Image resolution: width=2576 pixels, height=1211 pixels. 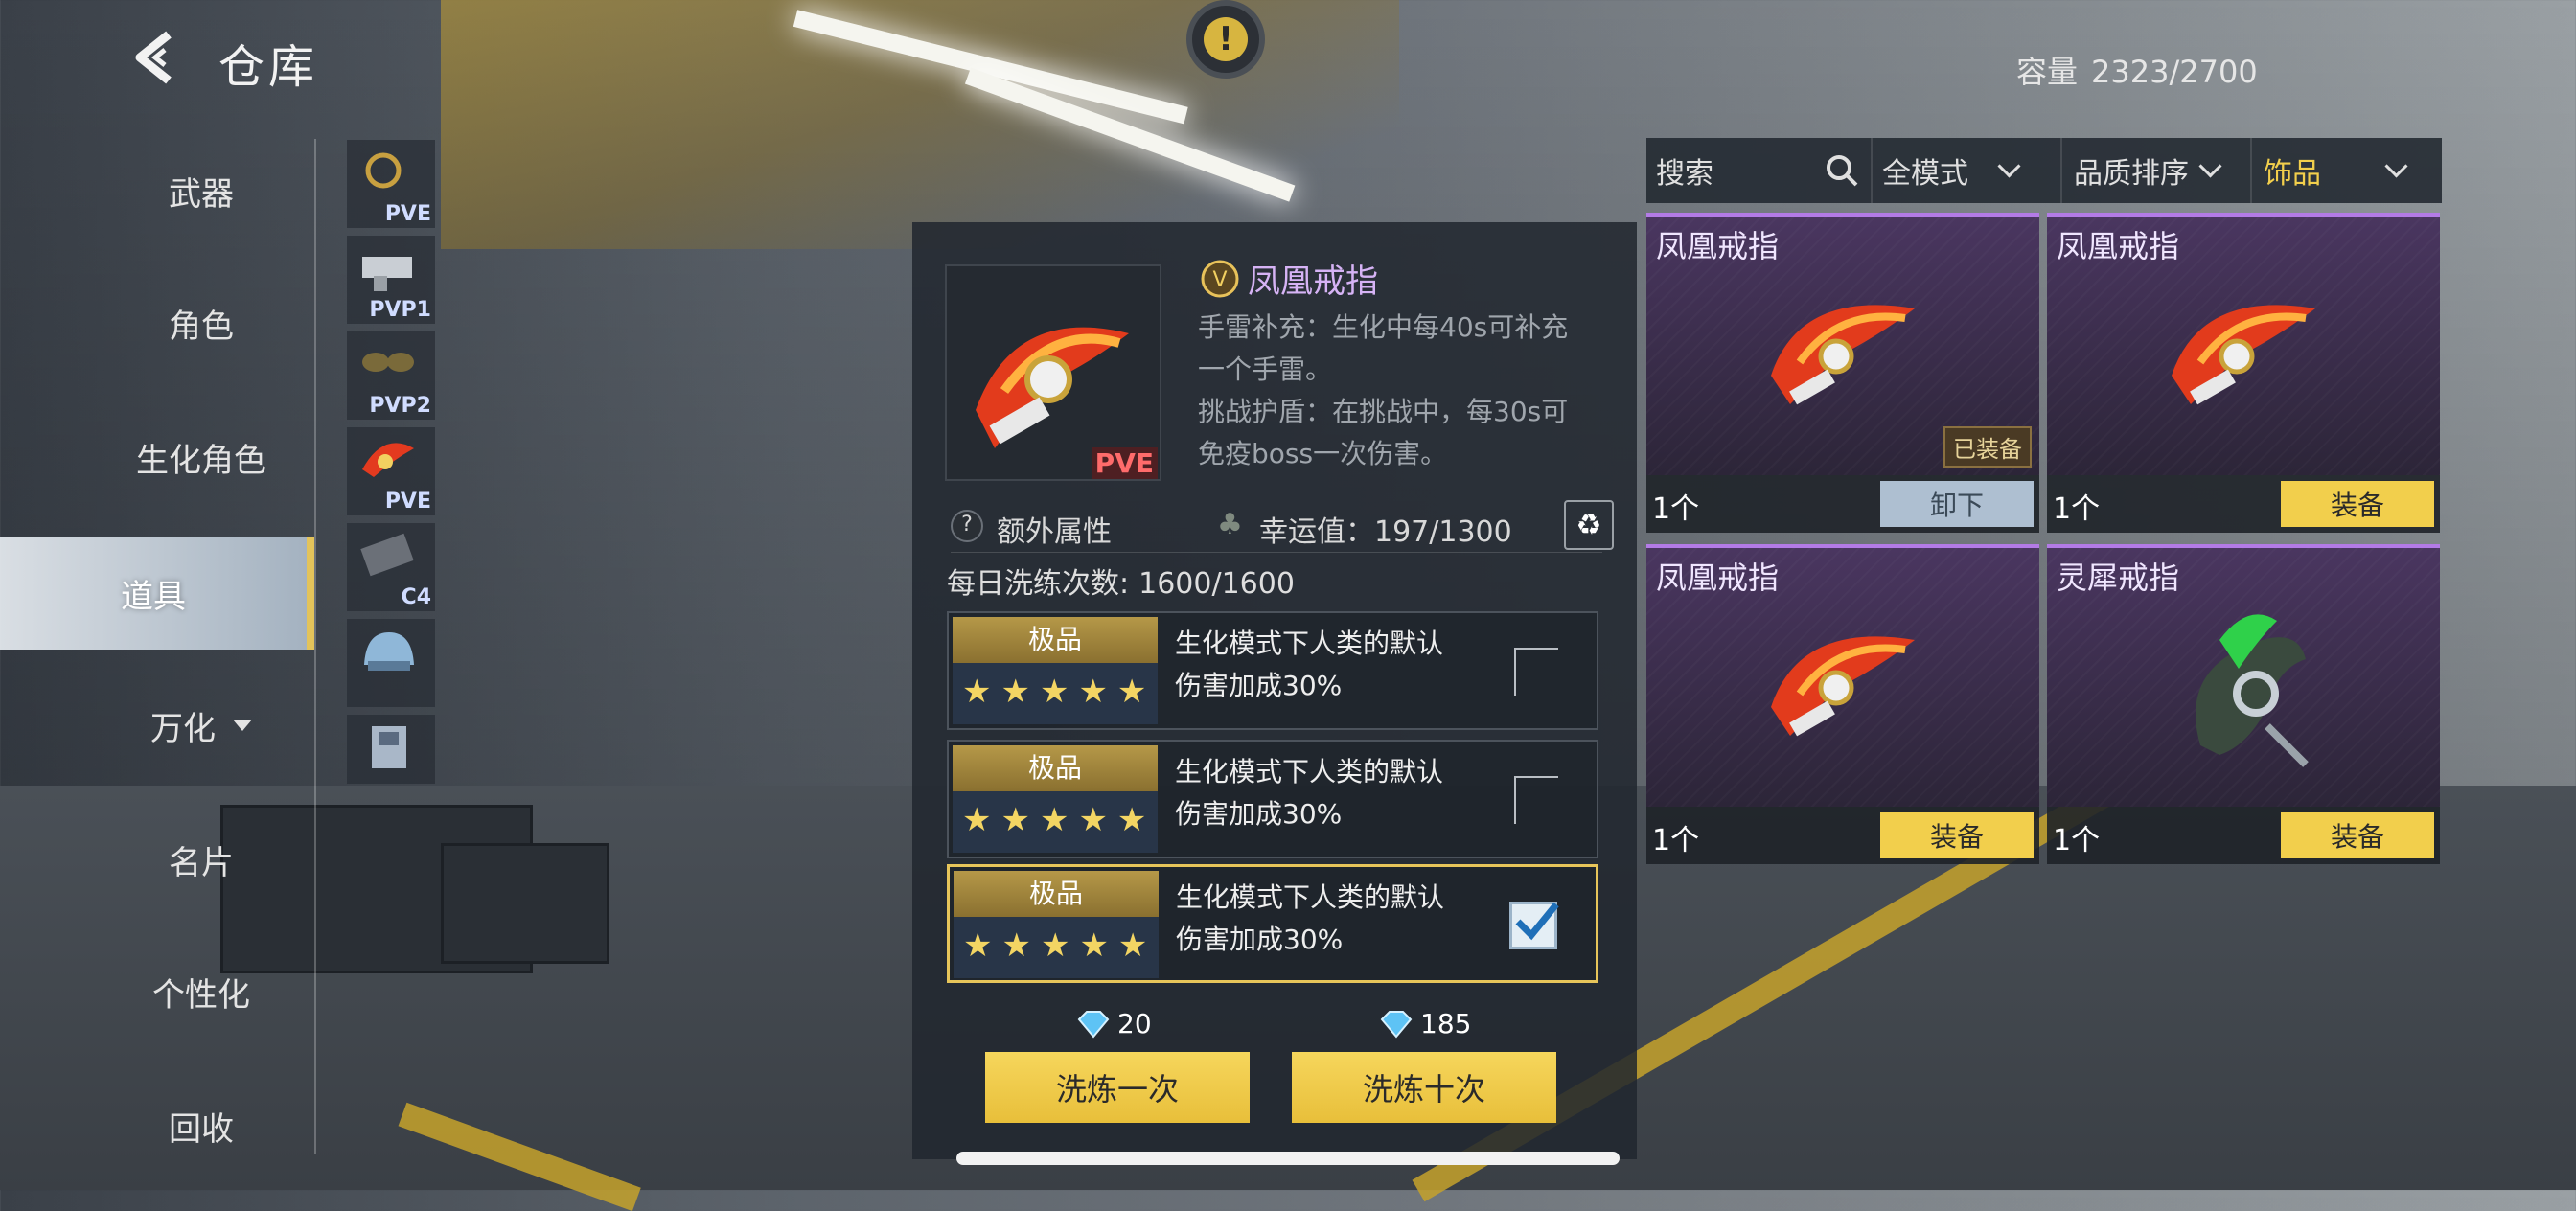 What do you see at coordinates (2292, 174) in the screenshot?
I see `category-dropdown-value: 饰品` at bounding box center [2292, 174].